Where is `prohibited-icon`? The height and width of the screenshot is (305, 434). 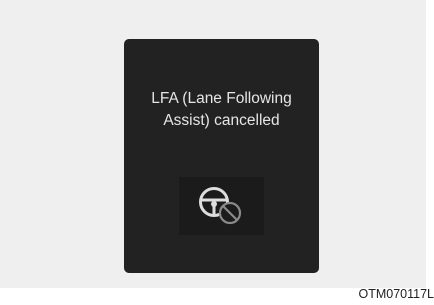 prohibited-icon is located at coordinates (230, 213).